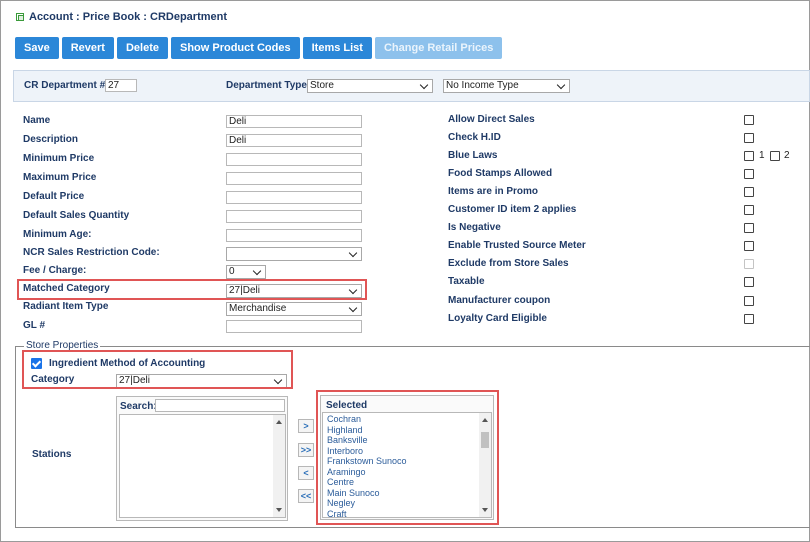 The image size is (810, 542). What do you see at coordinates (60, 177) in the screenshot?
I see `maximum-price-label: Maximum Price` at bounding box center [60, 177].